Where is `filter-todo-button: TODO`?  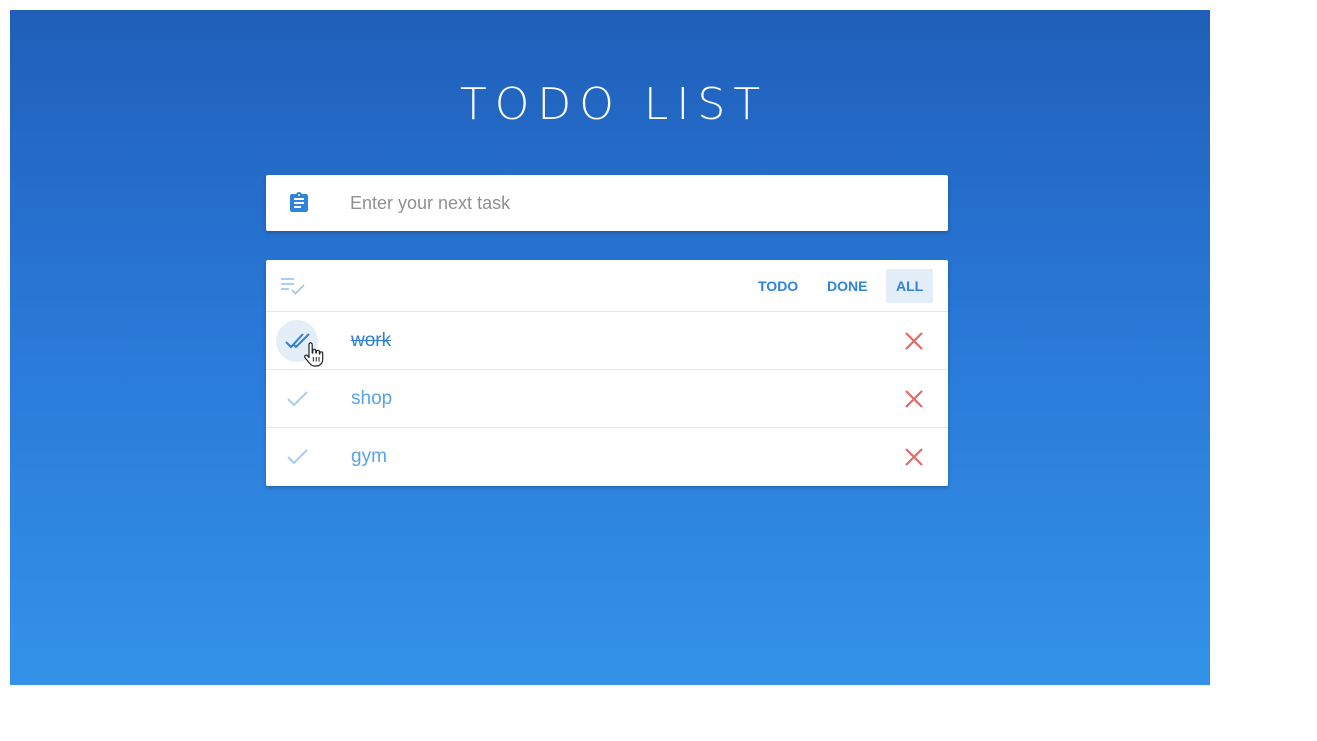 filter-todo-button: TODO is located at coordinates (778, 286).